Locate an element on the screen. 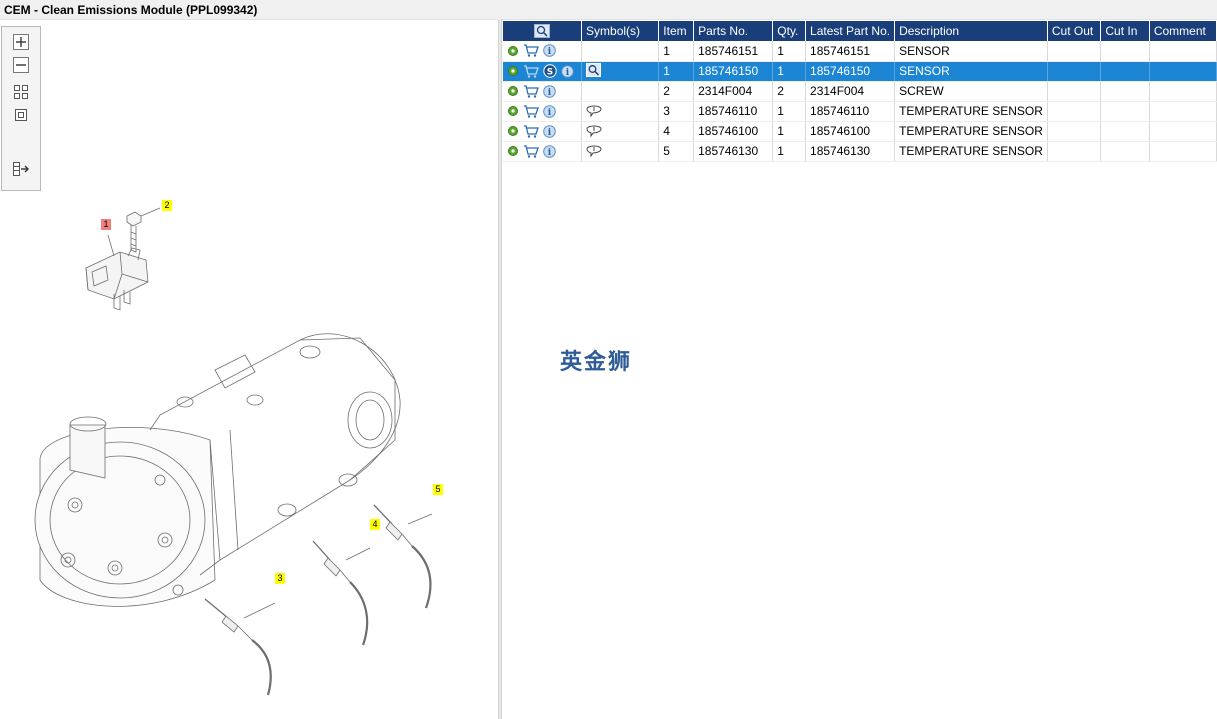 This screenshot has height=719, width=1217. column-header-cut-out: Cut Out is located at coordinates (1074, 31).